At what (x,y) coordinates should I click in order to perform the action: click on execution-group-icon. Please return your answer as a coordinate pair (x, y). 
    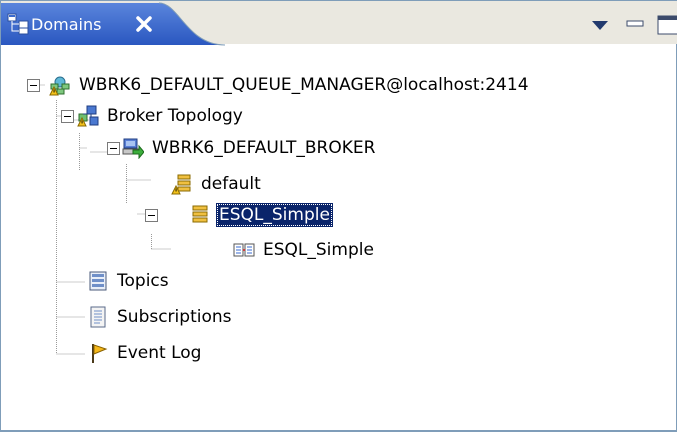
    Looking at the image, I should click on (200, 214).